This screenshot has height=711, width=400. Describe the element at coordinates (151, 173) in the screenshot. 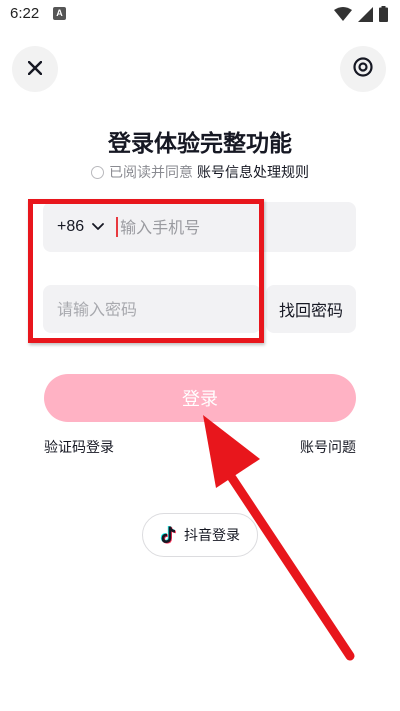

I see `agreement-prefix: 已阅读并同意` at that location.